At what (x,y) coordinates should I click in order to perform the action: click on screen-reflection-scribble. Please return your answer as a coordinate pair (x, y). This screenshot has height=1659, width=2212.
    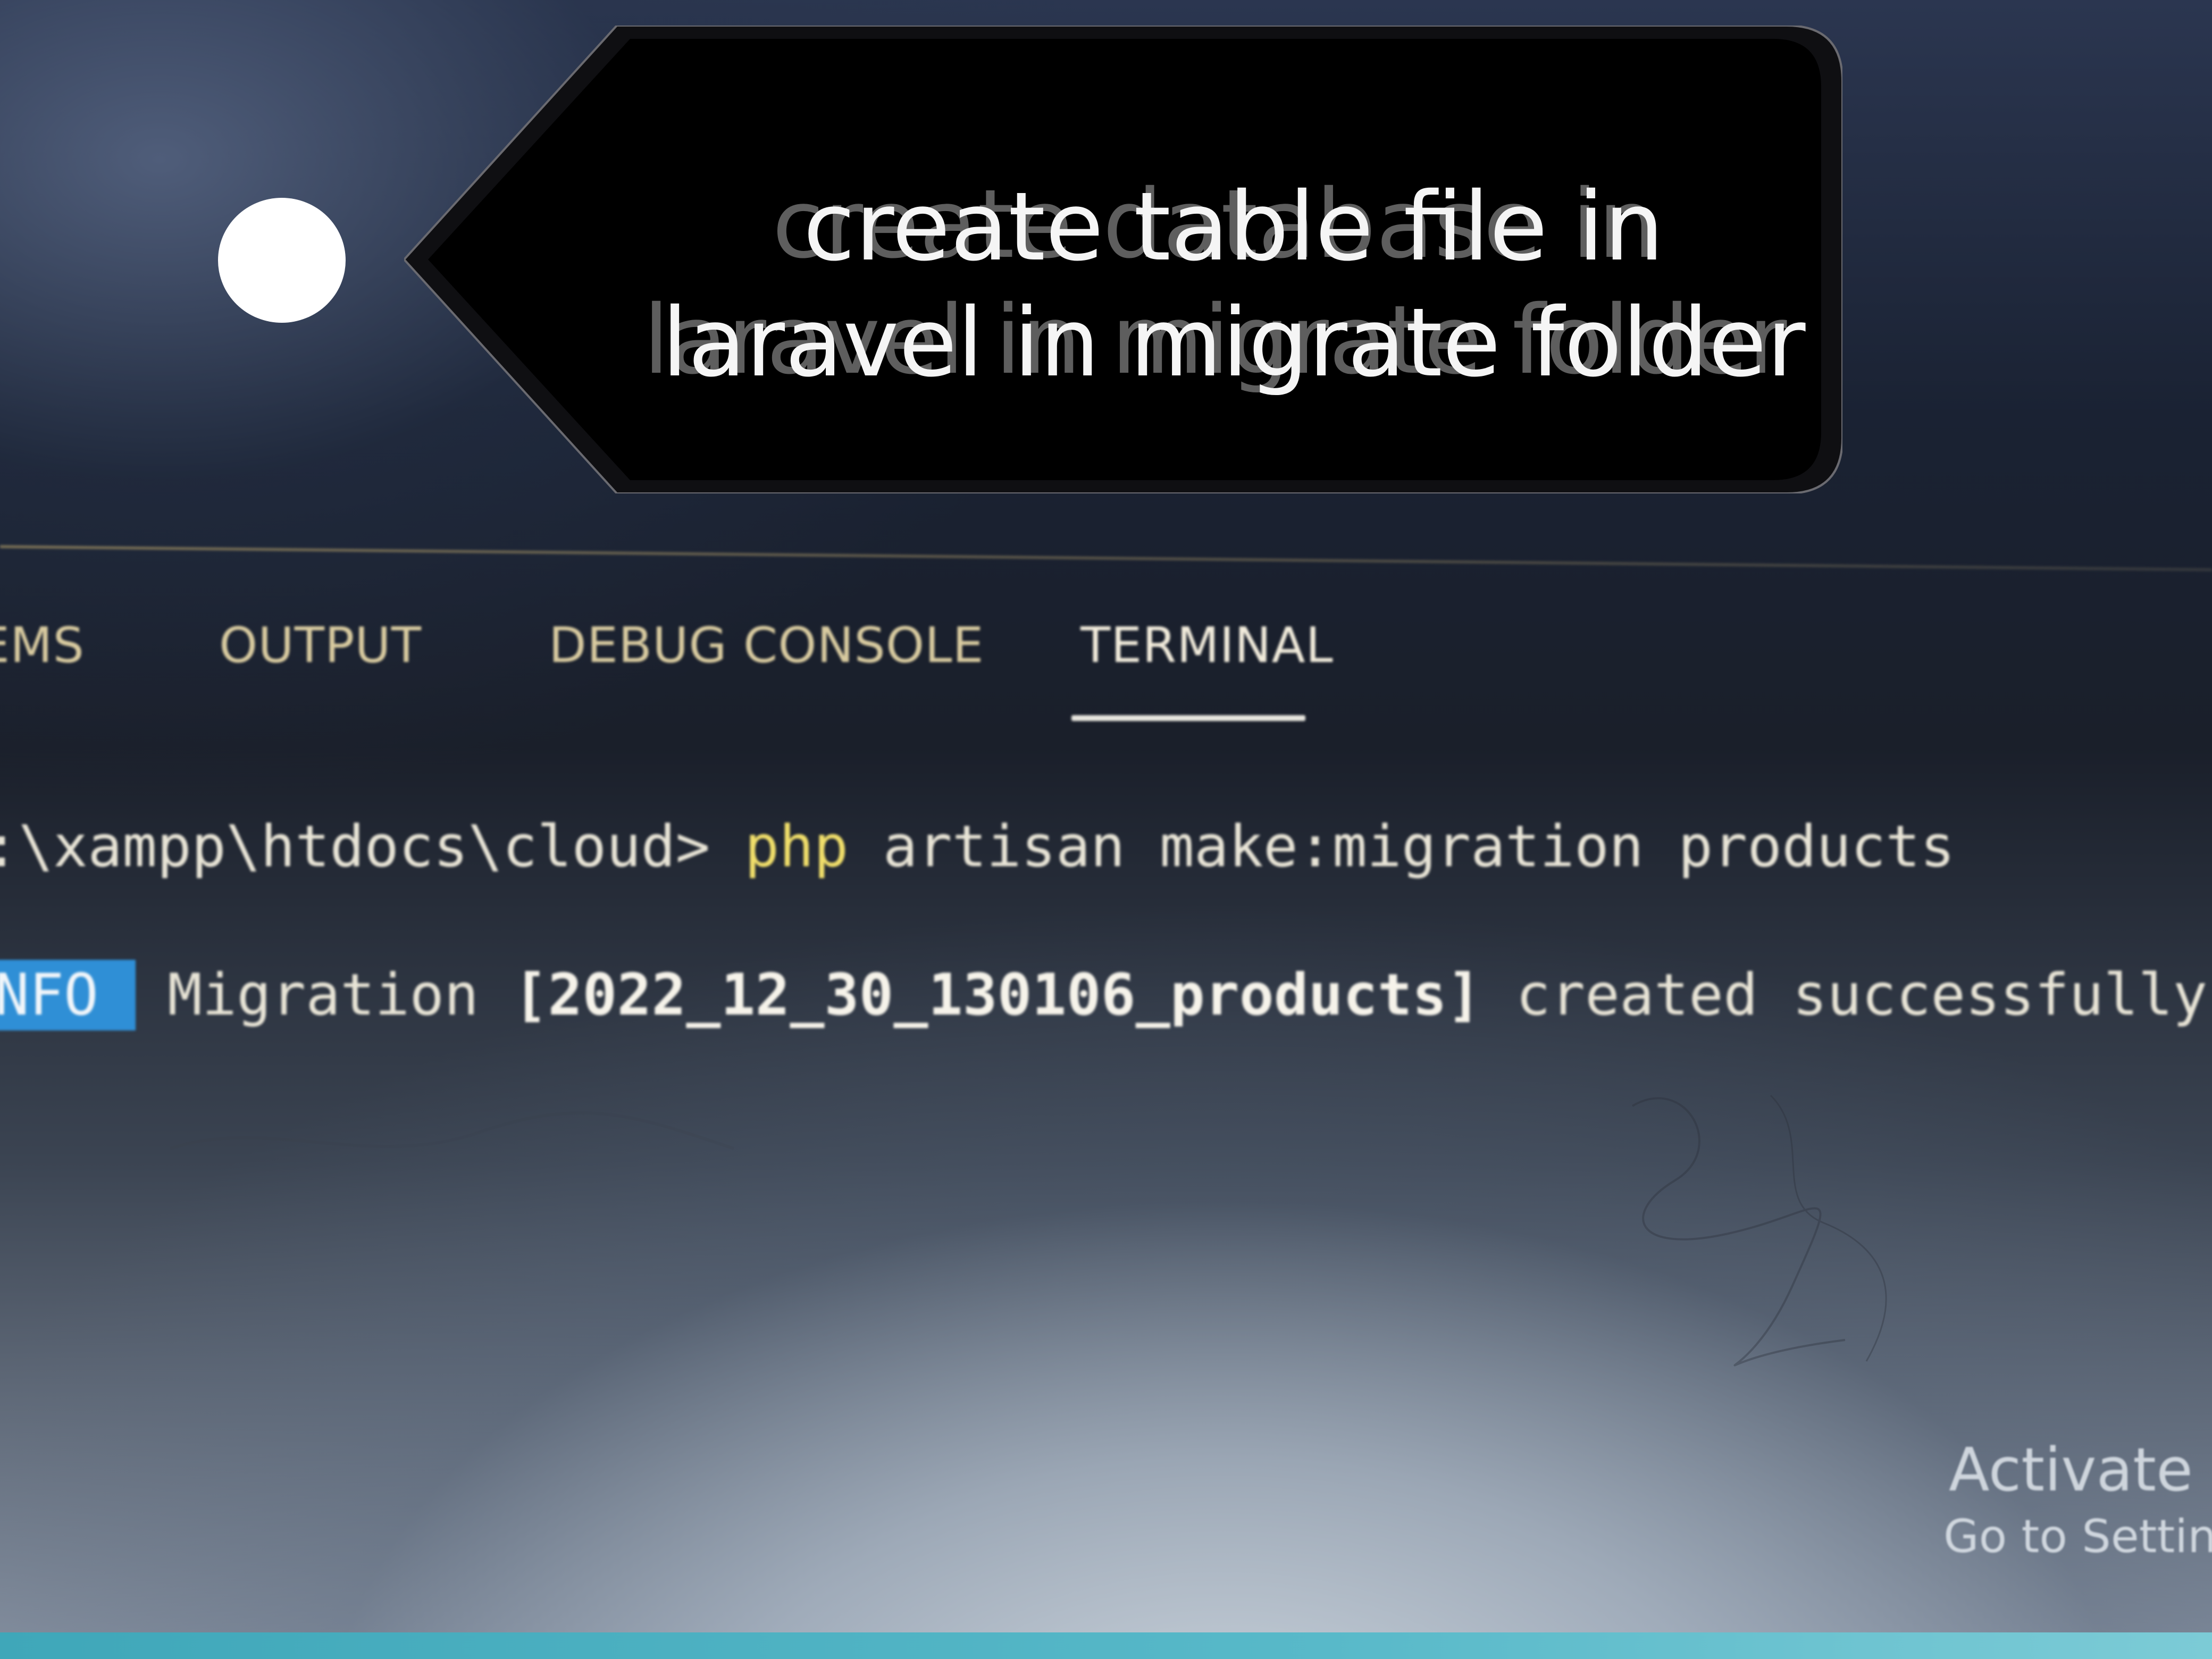
    Looking at the image, I should click on (1759, 1230).